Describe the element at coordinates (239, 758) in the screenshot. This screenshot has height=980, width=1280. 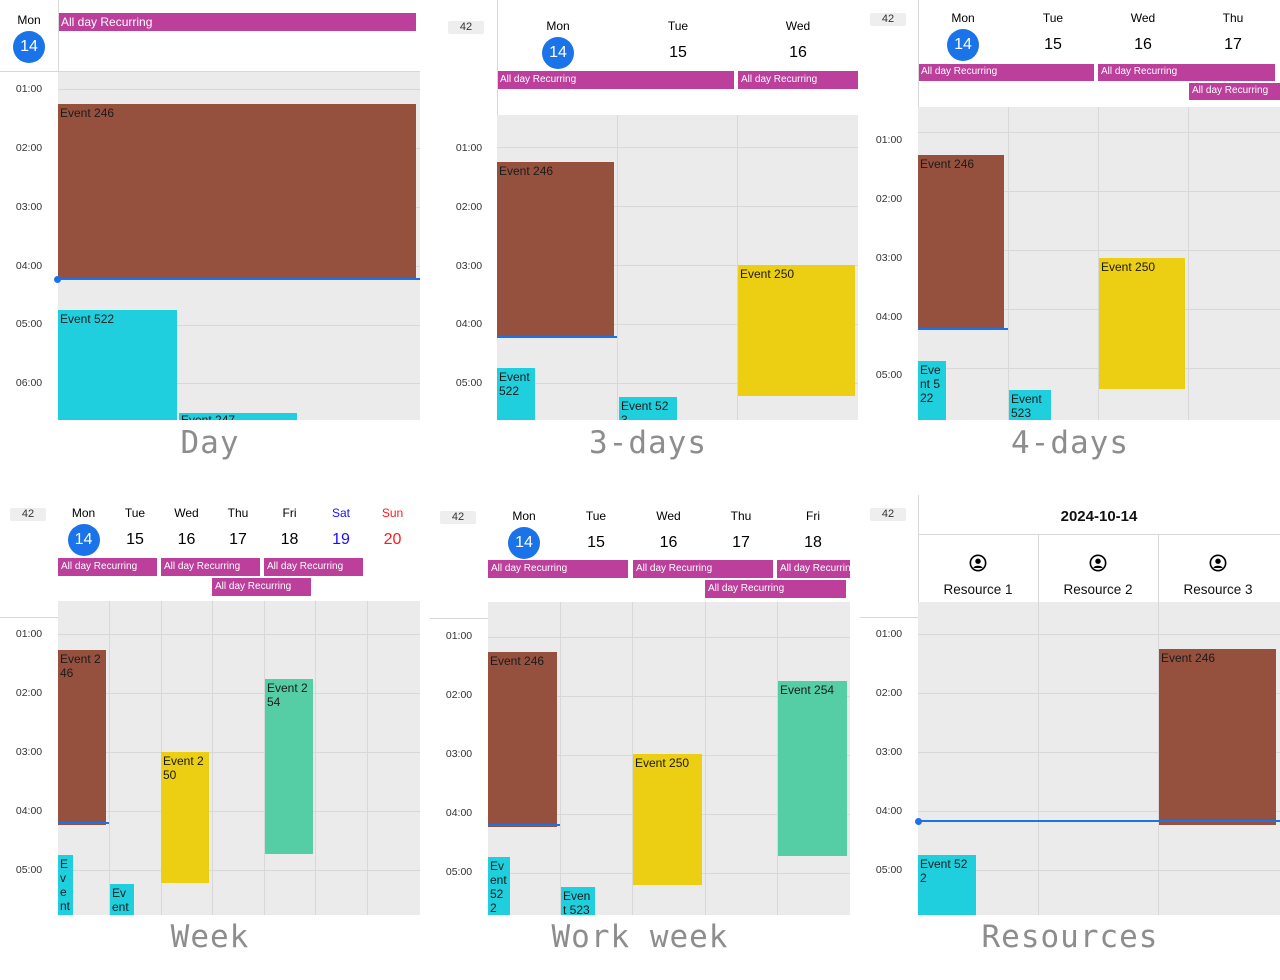
I see `time-grid` at that location.